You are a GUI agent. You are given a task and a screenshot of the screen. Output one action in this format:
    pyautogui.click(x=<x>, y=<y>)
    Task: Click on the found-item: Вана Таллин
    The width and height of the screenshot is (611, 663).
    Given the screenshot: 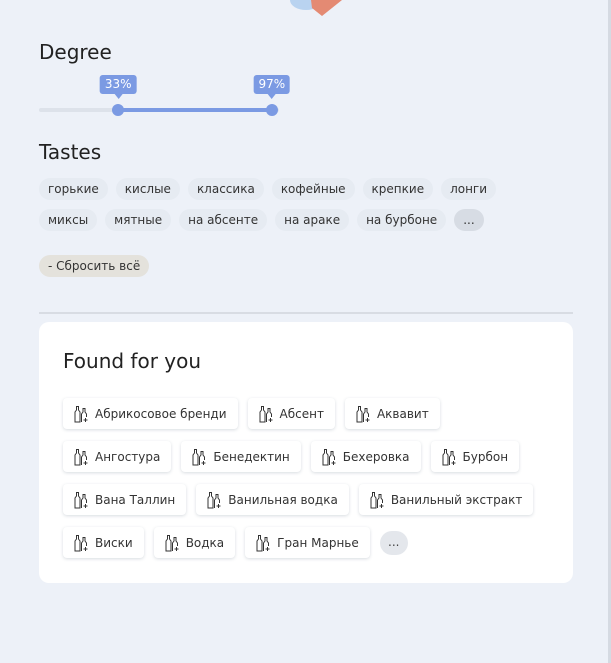 What is the action you would take?
    pyautogui.click(x=125, y=499)
    